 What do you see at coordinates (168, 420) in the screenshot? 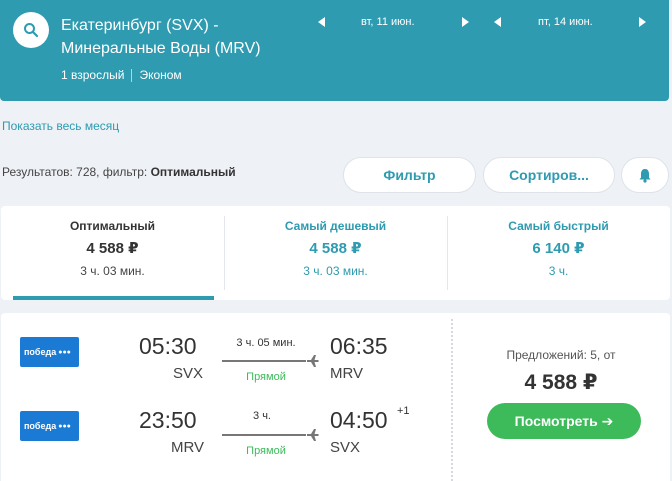
I see `departure-time: 23:50` at bounding box center [168, 420].